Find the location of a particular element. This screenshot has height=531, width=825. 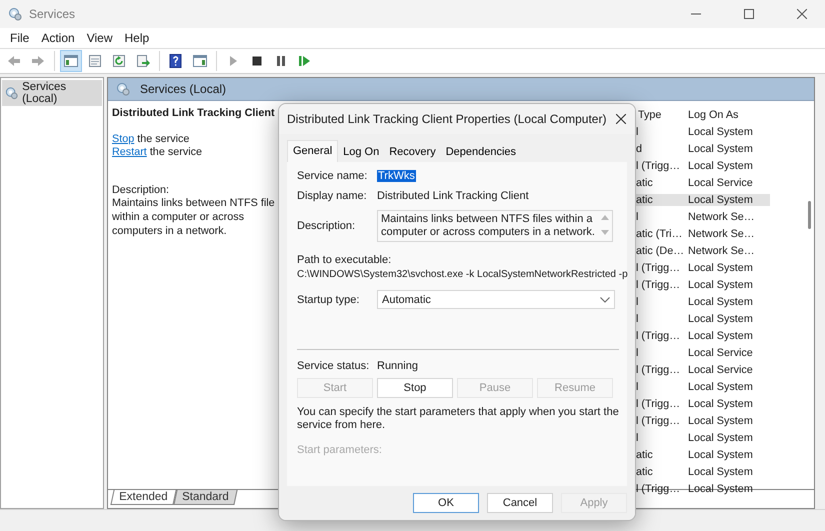

dialog-tab: General is located at coordinates (312, 151).